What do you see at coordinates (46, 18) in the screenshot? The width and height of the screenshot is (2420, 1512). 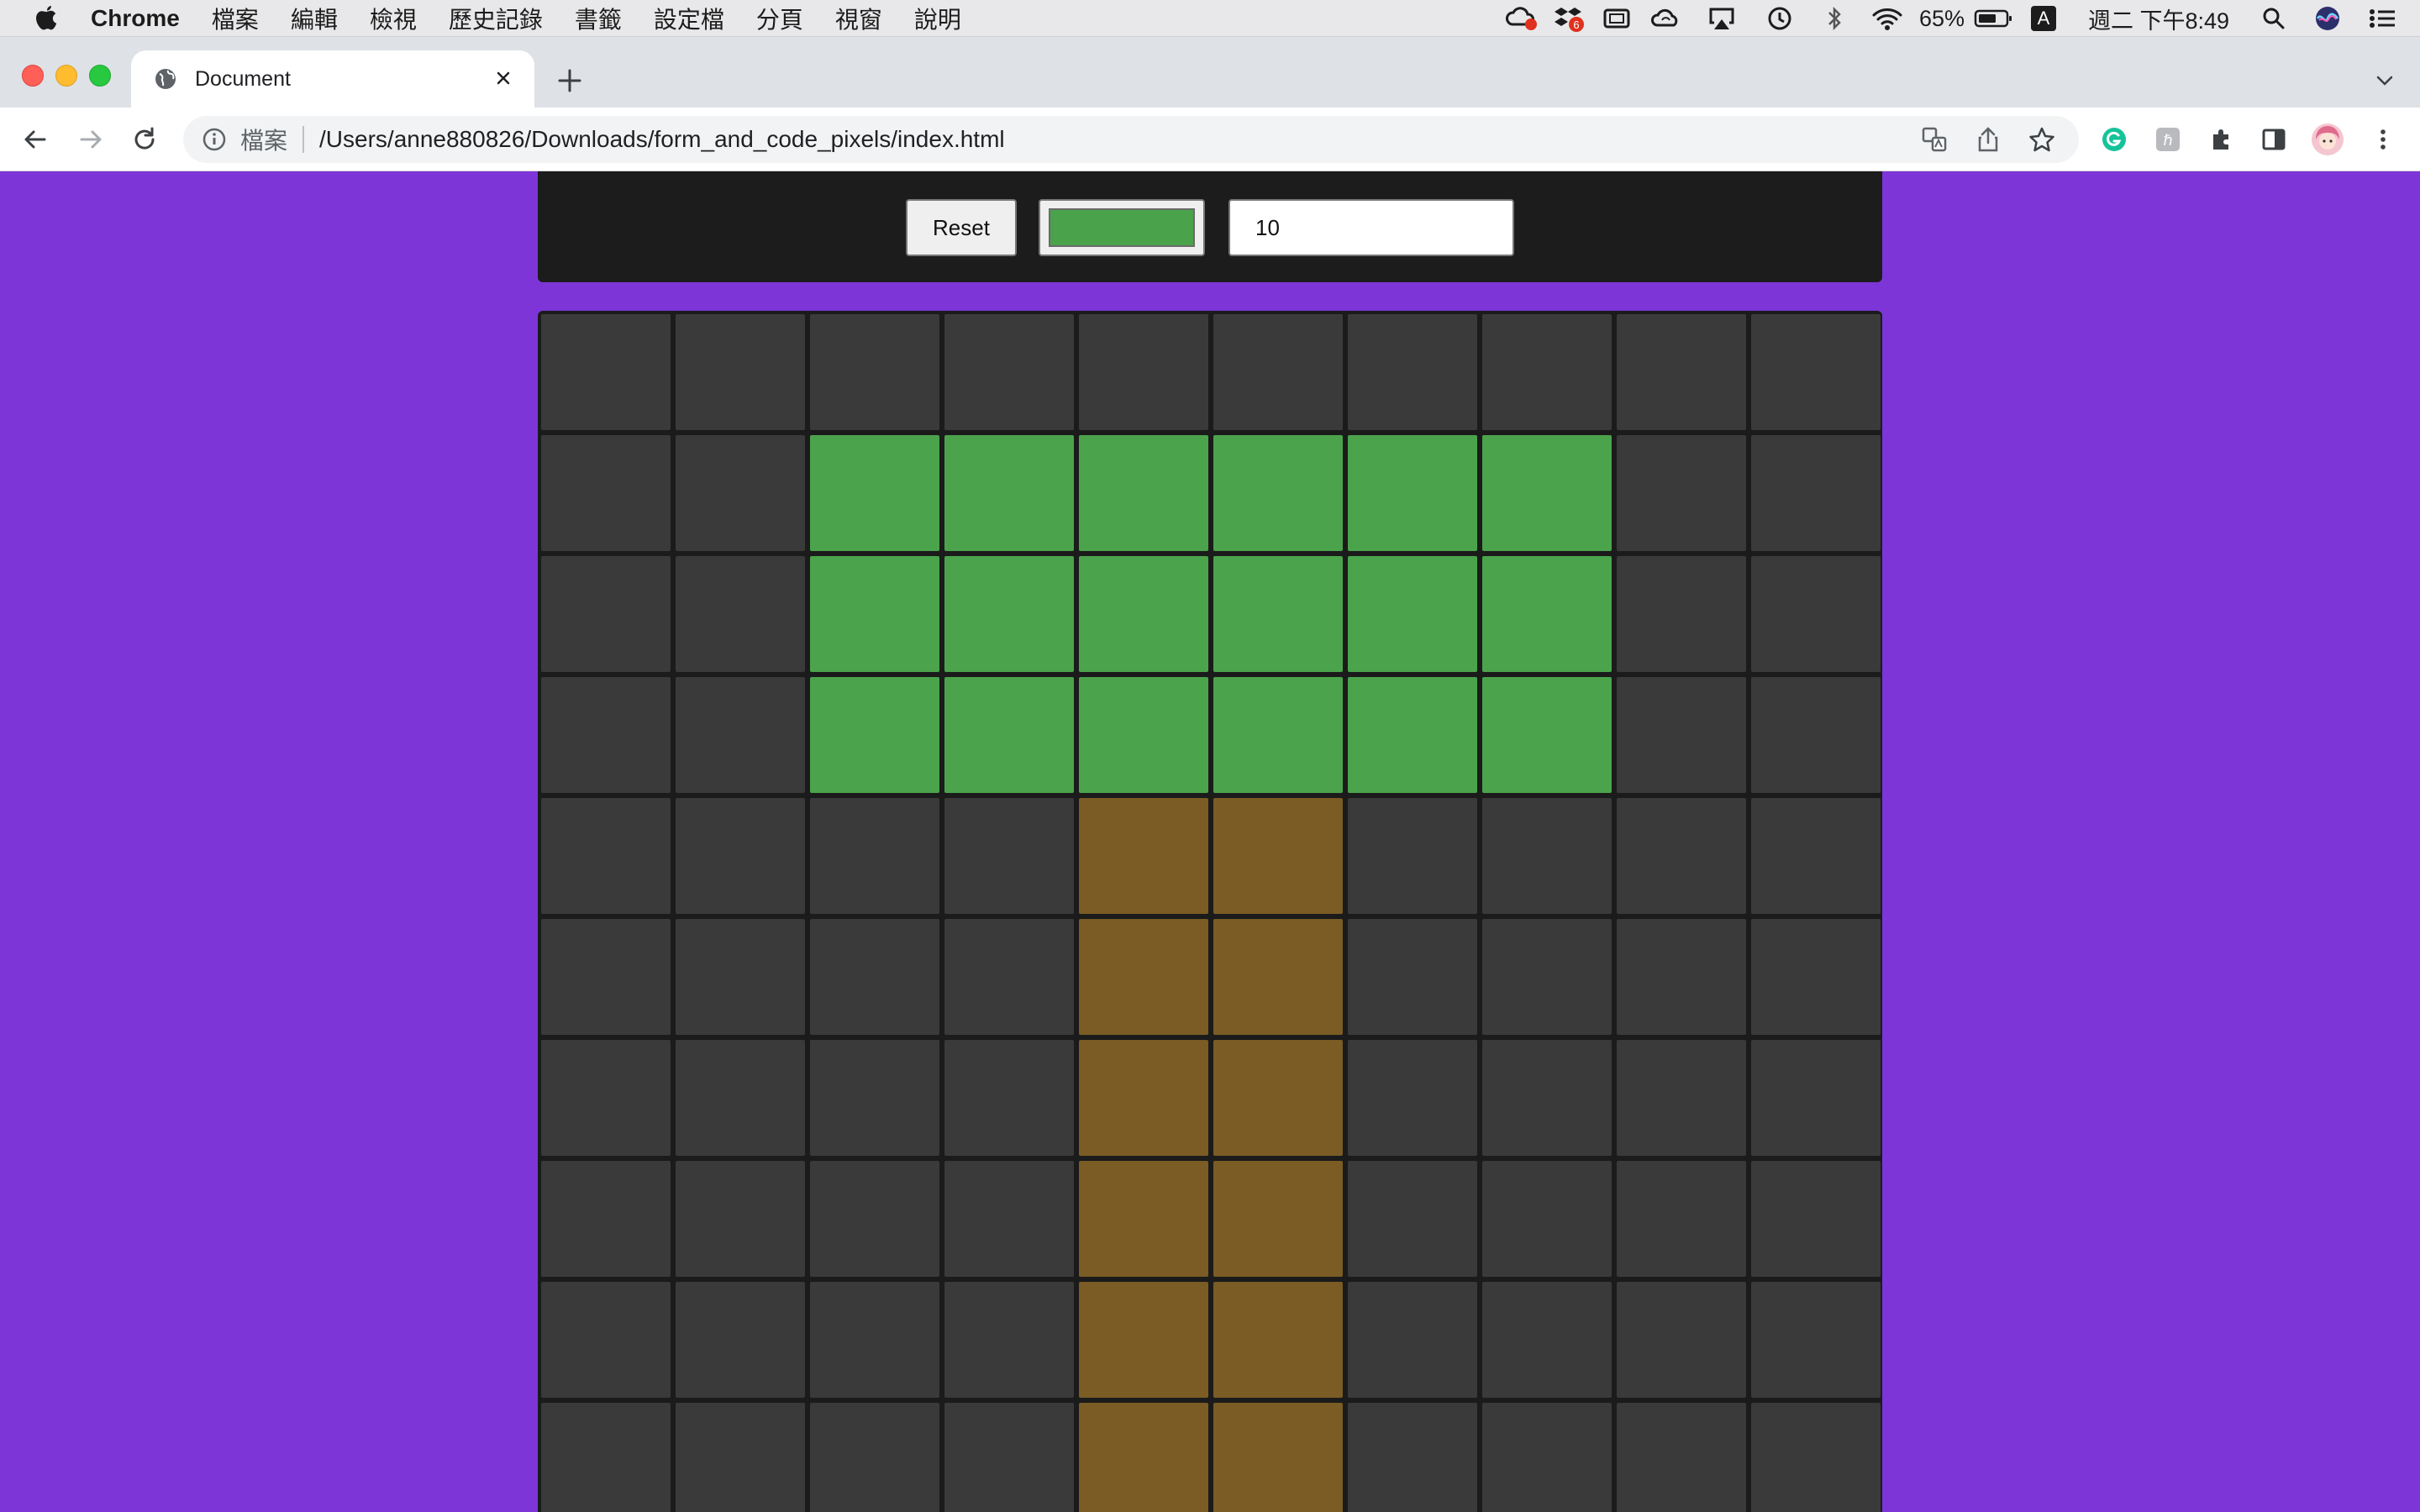 I see `apple-logo-icon` at bounding box center [46, 18].